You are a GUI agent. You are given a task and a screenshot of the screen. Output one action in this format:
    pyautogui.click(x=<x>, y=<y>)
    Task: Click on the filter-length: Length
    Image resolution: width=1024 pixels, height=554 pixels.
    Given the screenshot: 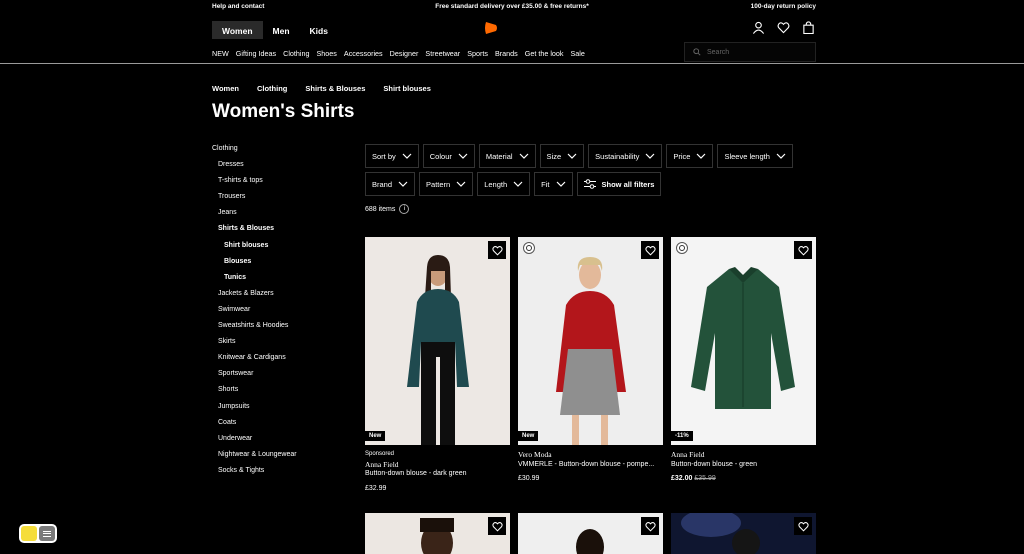 What is the action you would take?
    pyautogui.click(x=504, y=184)
    